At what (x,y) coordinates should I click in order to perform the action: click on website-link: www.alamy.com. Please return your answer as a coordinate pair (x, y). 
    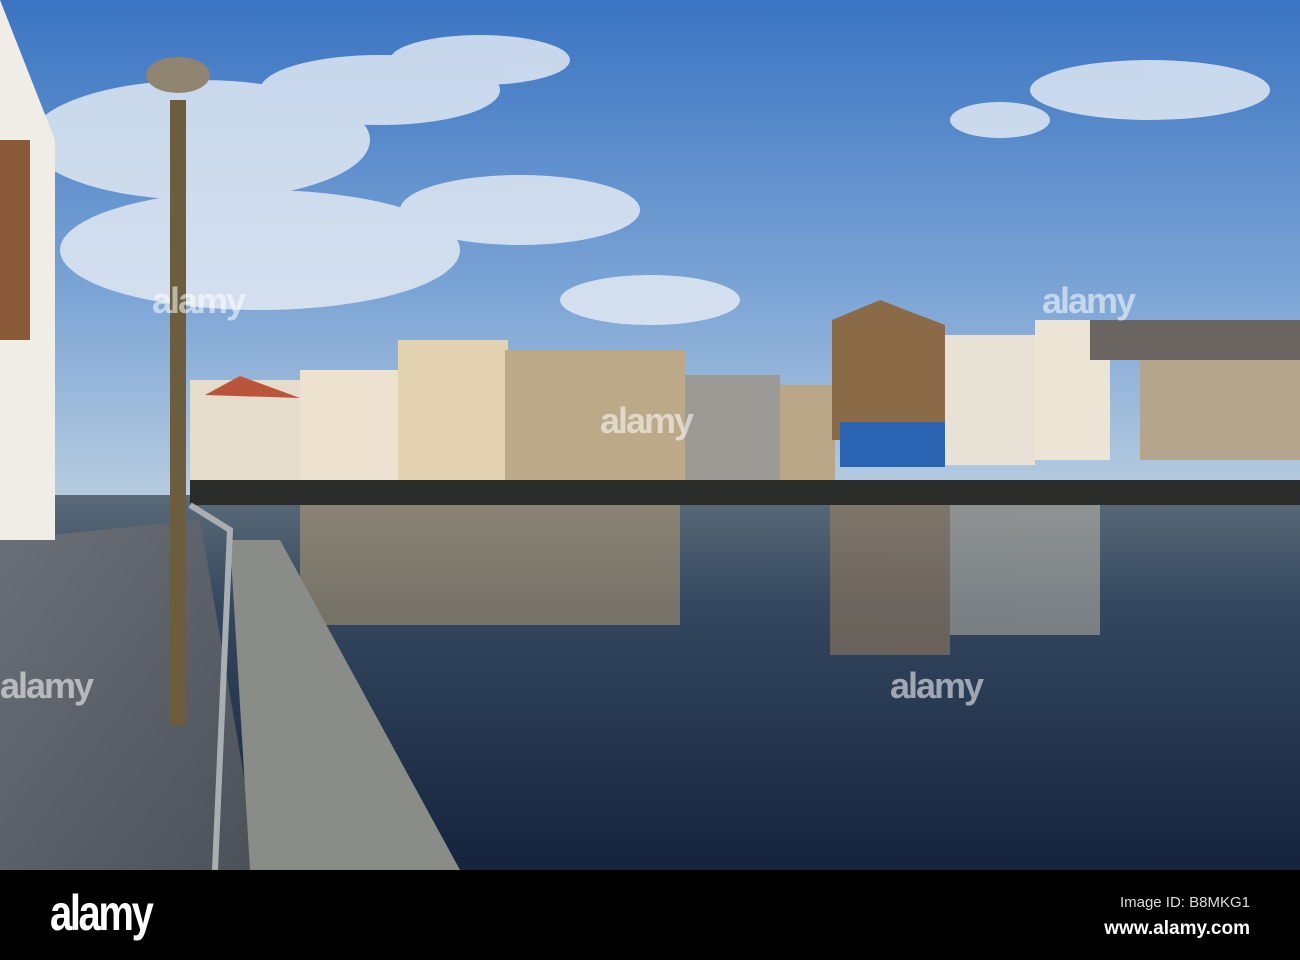
    Looking at the image, I should click on (1177, 929).